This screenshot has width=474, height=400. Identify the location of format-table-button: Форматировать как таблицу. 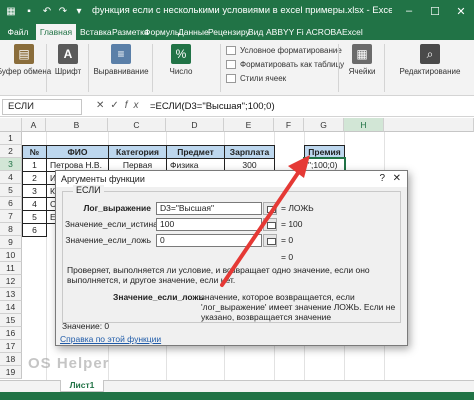
(285, 64).